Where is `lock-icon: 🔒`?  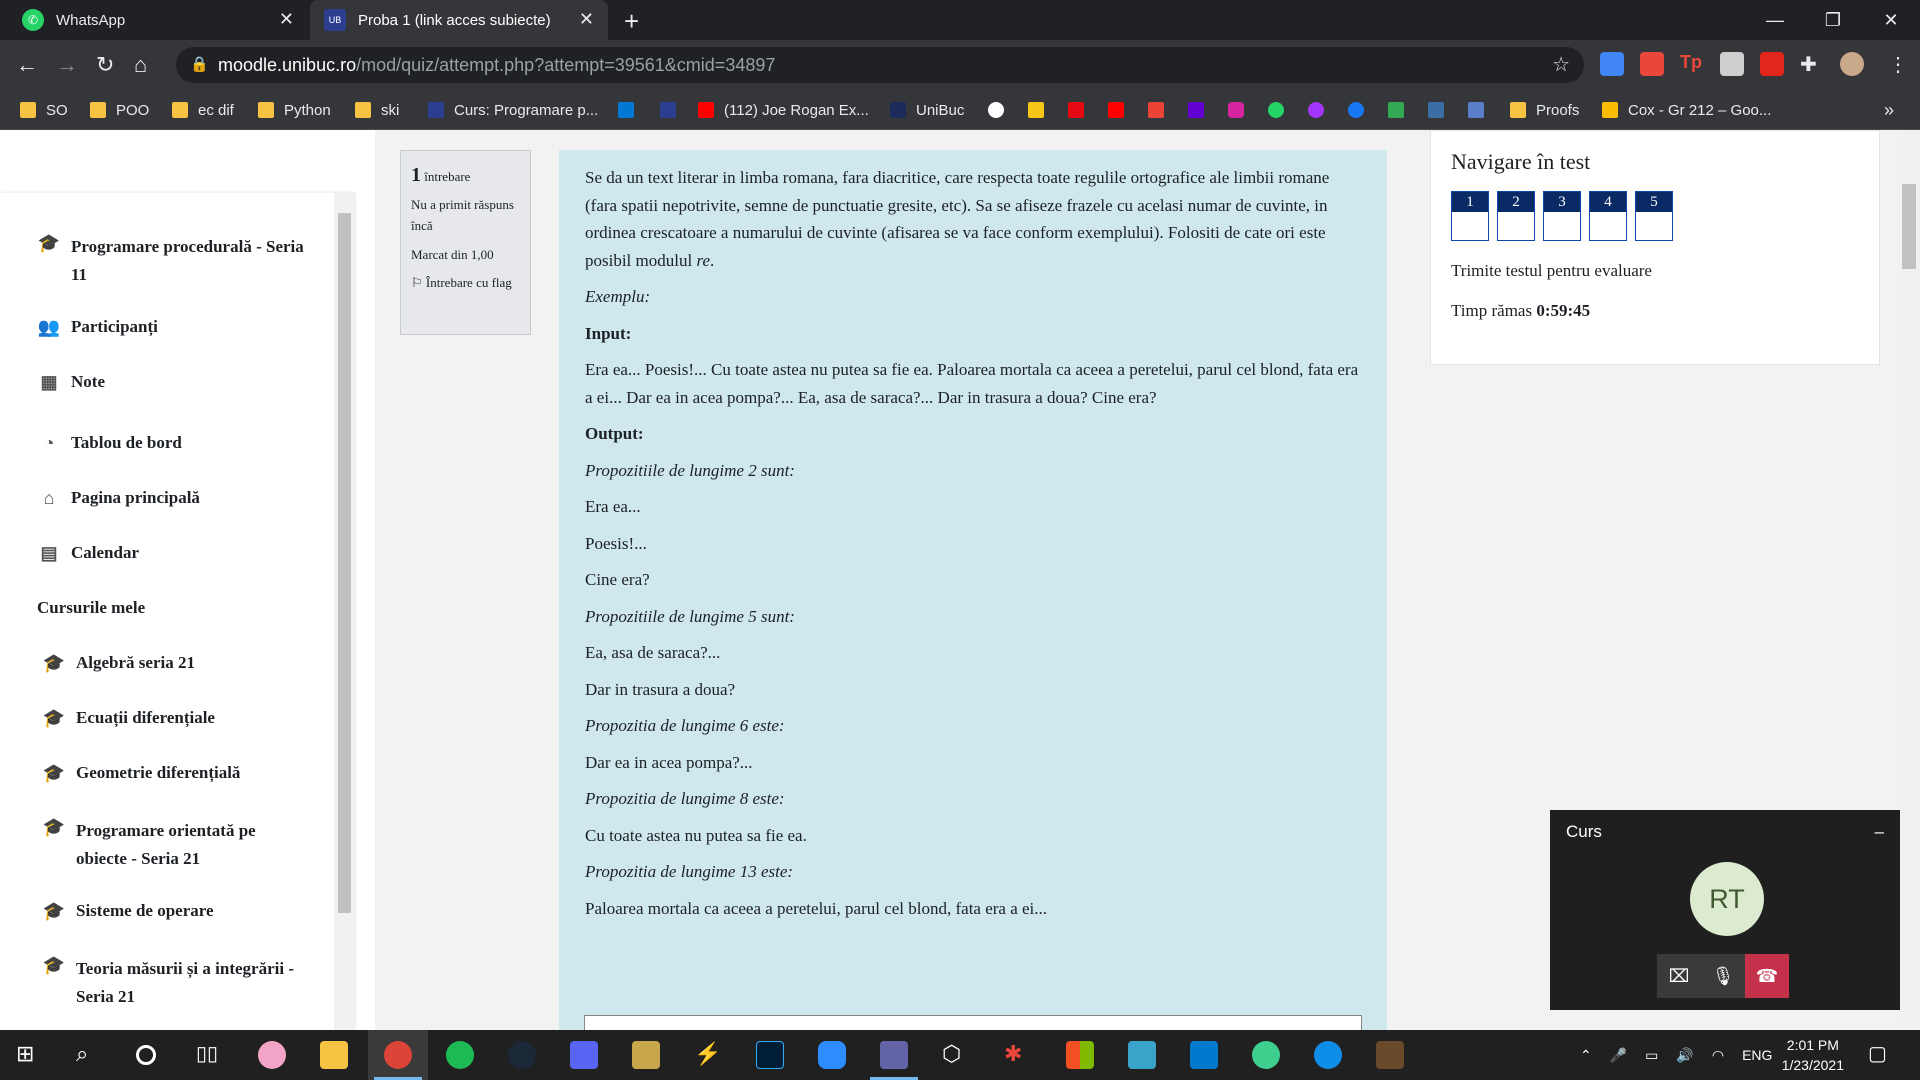 lock-icon: 🔒 is located at coordinates (199, 64).